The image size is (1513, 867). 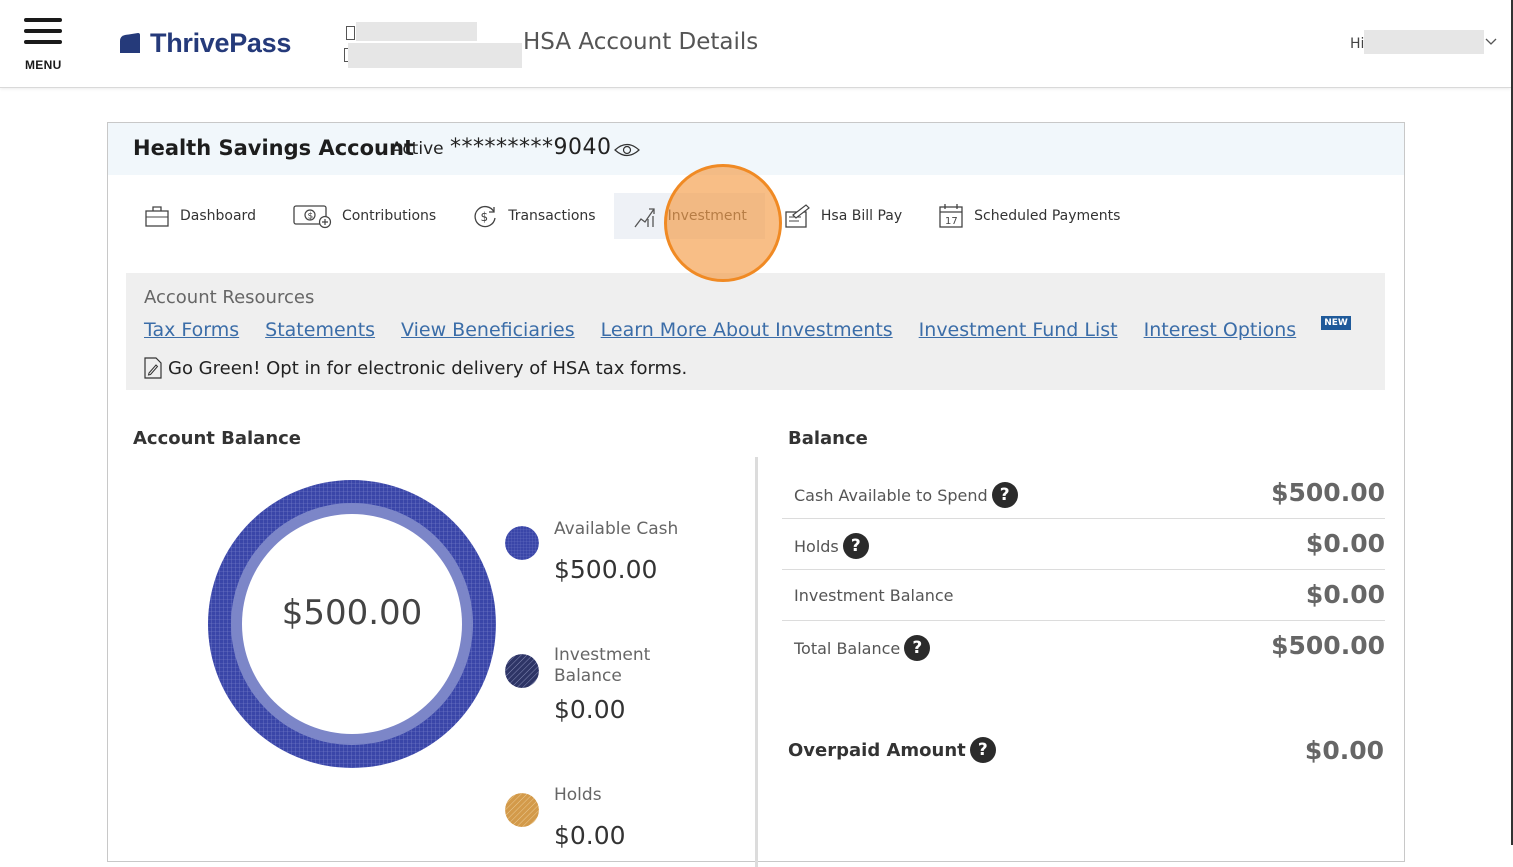 I want to click on balance-row-cash: Cash Available to Spend ? $500.00, so click(x=1083, y=493).